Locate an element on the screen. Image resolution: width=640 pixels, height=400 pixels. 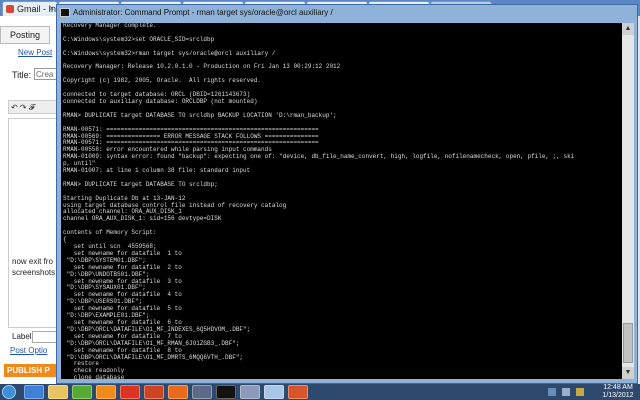
browser-tab: Gmail - Inbox× is located at coordinates (30, 8).